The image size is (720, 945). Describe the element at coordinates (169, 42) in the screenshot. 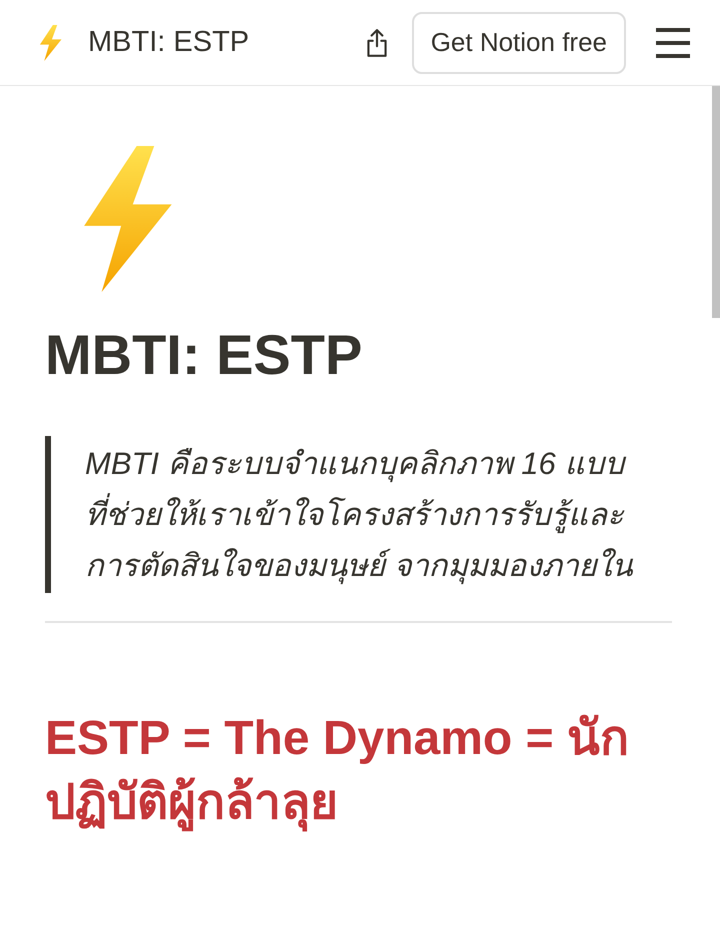

I see `page-title: MBTI: ESTP` at that location.